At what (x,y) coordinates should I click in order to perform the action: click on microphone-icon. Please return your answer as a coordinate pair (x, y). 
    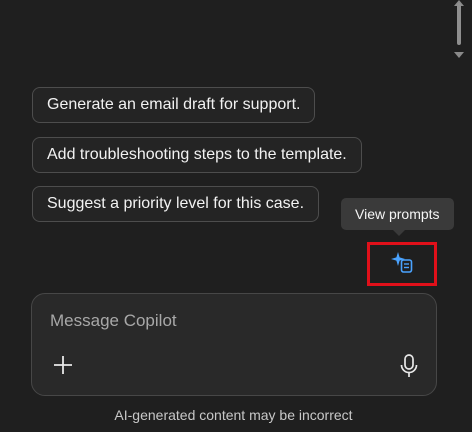
    Looking at the image, I should click on (409, 366).